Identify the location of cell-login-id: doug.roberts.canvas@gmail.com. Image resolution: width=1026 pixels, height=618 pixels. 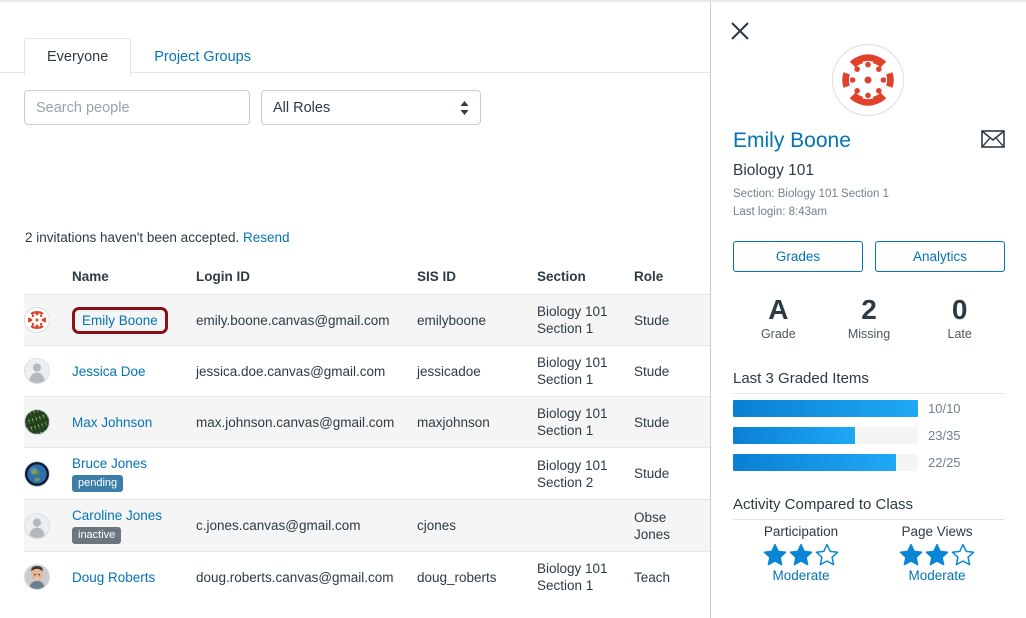
(295, 577).